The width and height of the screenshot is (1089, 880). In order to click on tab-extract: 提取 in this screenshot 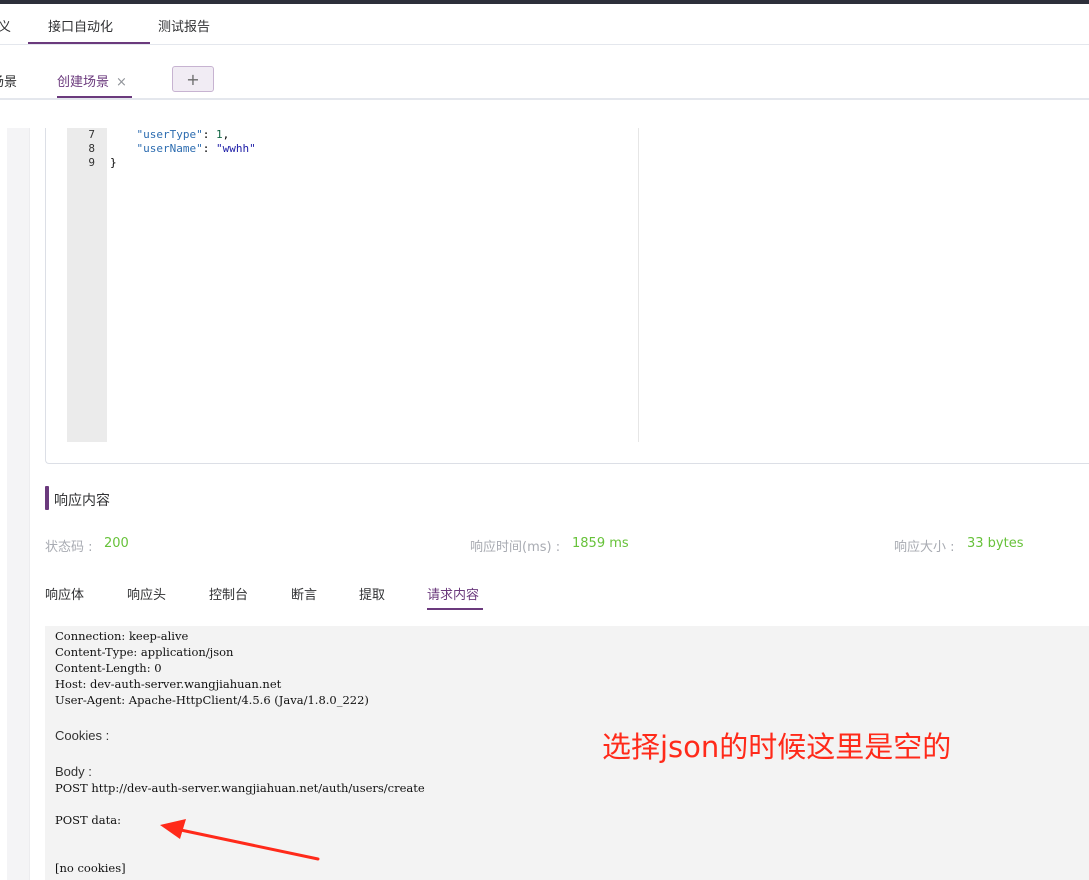, I will do `click(372, 593)`.